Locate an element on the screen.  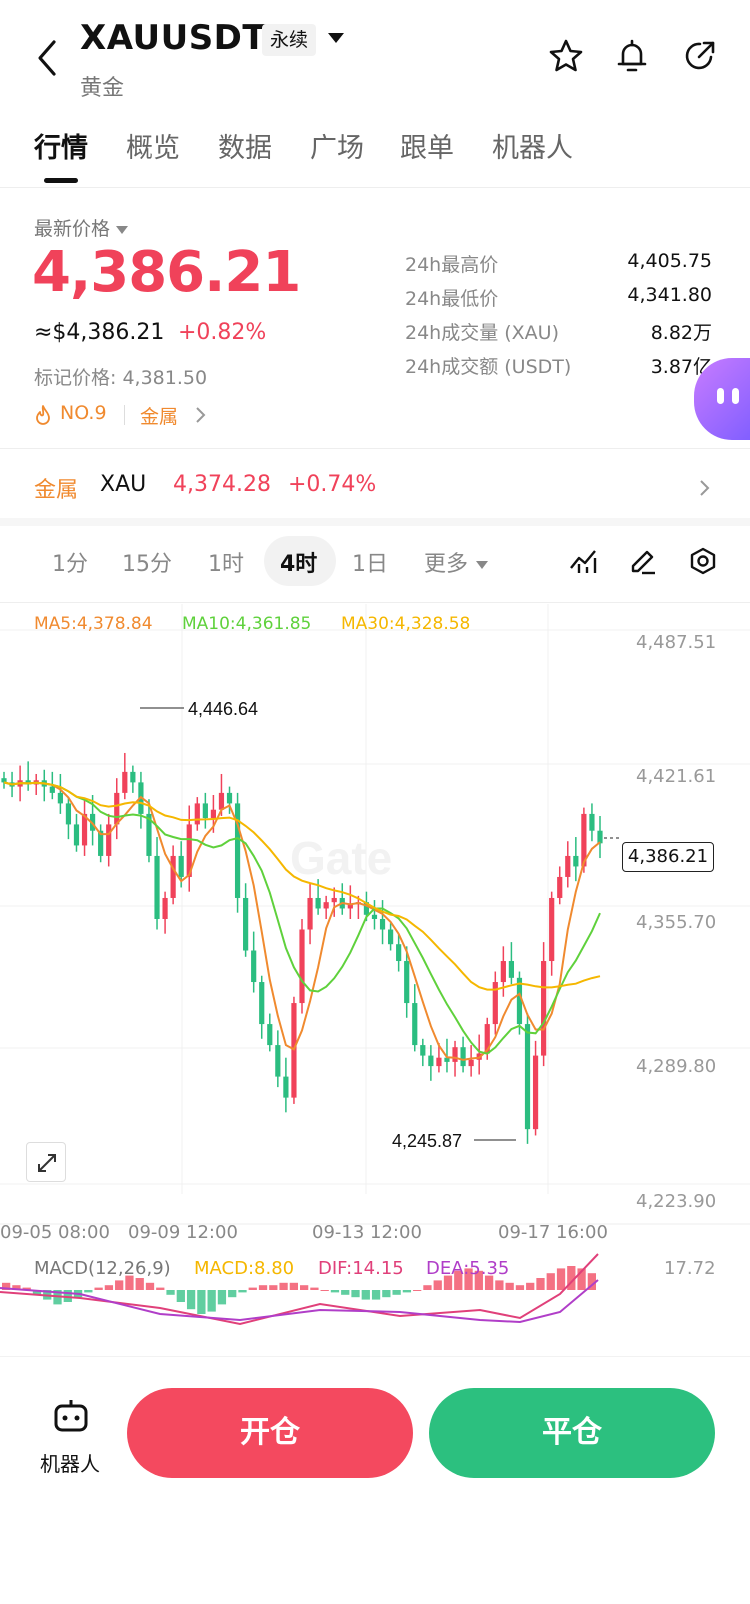
assistant-float-button is located at coordinates (722, 399).